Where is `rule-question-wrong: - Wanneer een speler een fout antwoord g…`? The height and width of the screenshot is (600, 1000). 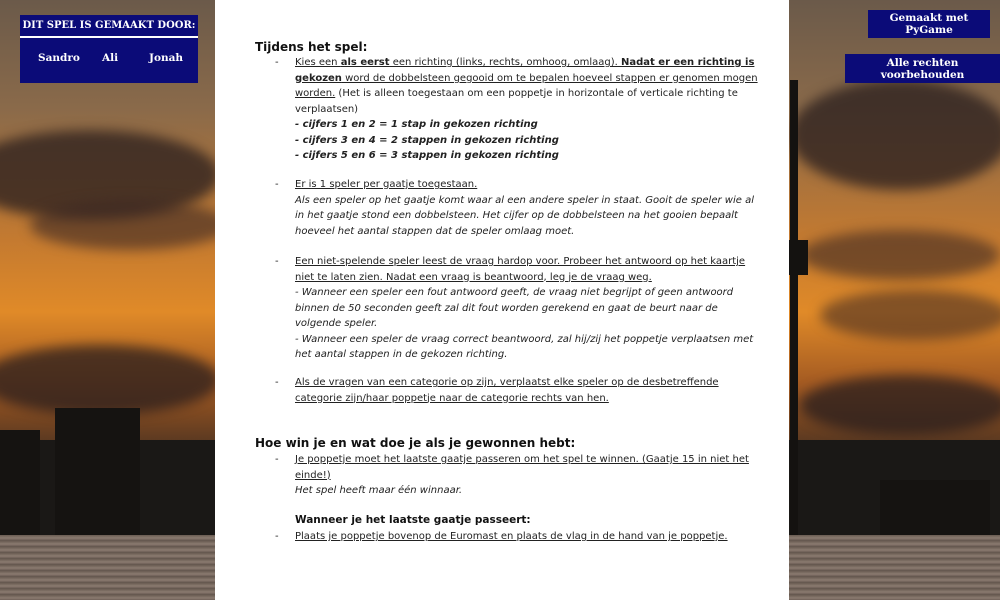 rule-question-wrong: - Wanneer een speler een fout antwoord g… is located at coordinates (514, 308).